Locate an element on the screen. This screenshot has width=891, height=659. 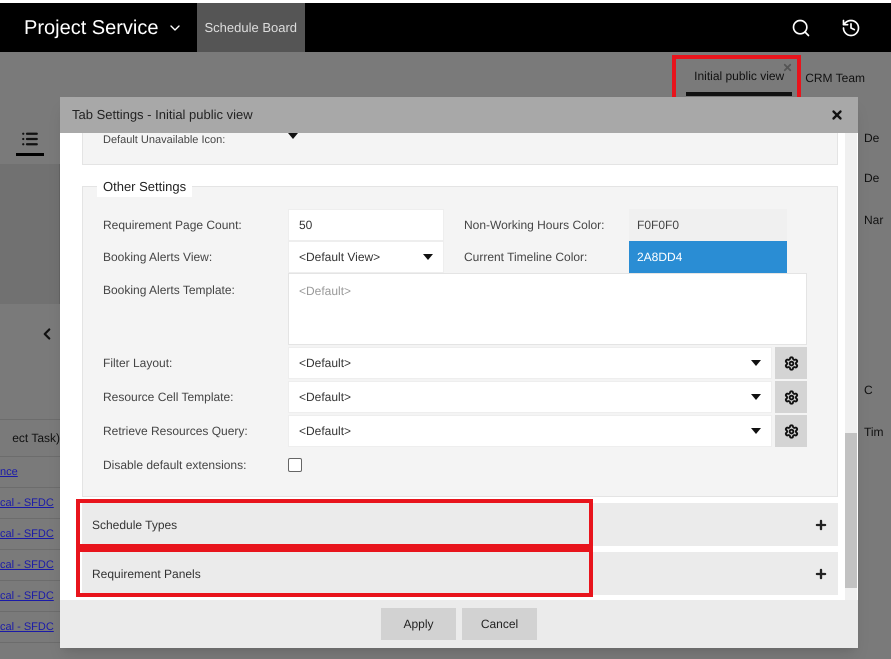
scrollbar is located at coordinates (851, 366).